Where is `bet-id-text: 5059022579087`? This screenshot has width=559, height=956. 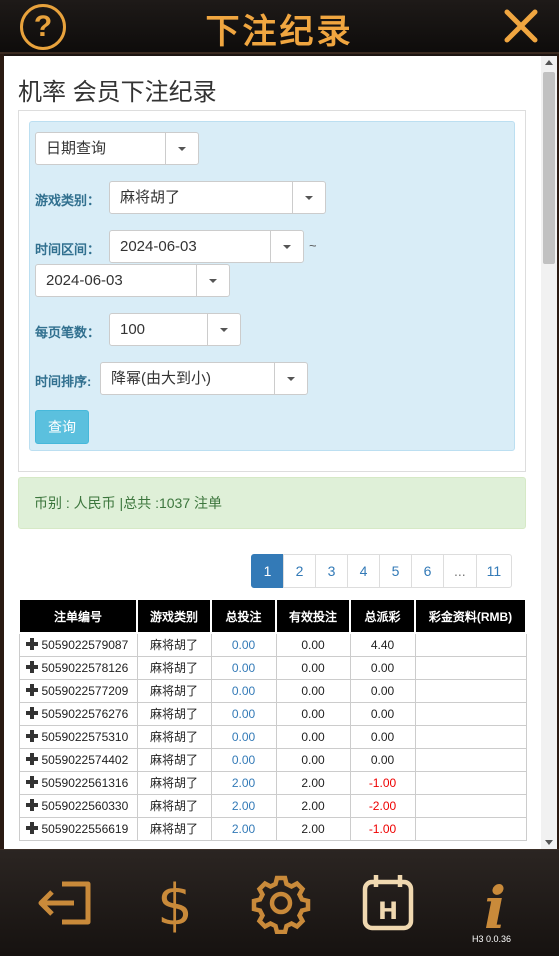
bet-id-text: 5059022579087 is located at coordinates (85, 644).